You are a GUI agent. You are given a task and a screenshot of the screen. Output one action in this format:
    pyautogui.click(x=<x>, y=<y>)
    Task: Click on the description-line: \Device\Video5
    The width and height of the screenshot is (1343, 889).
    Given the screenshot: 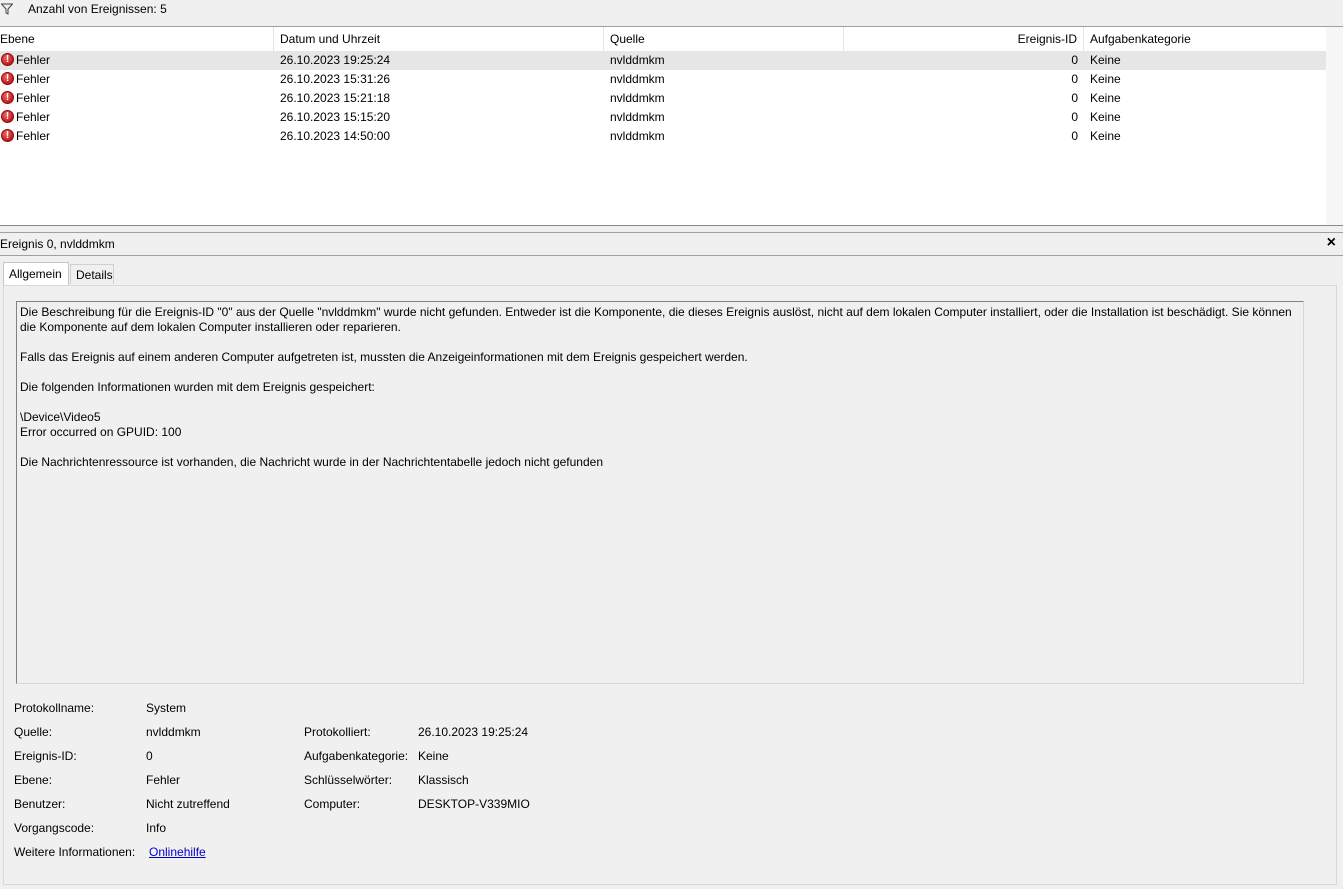 What is the action you would take?
    pyautogui.click(x=60, y=417)
    